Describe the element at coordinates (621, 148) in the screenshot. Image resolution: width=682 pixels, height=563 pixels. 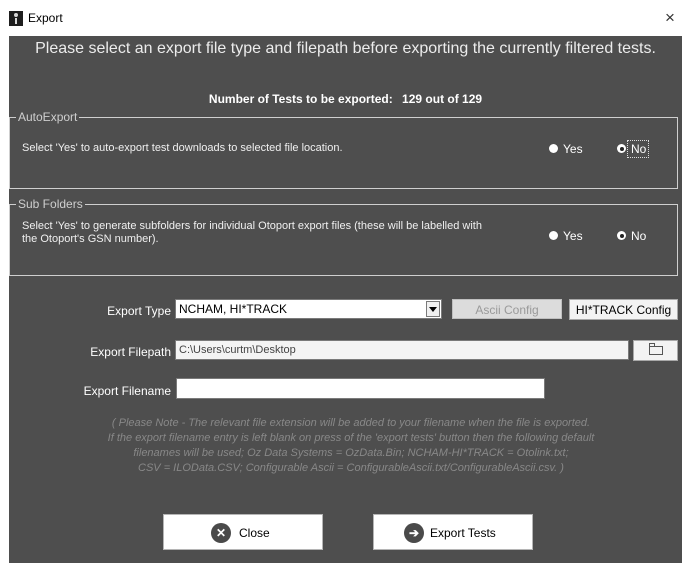
I see `autoexport-no-radio` at that location.